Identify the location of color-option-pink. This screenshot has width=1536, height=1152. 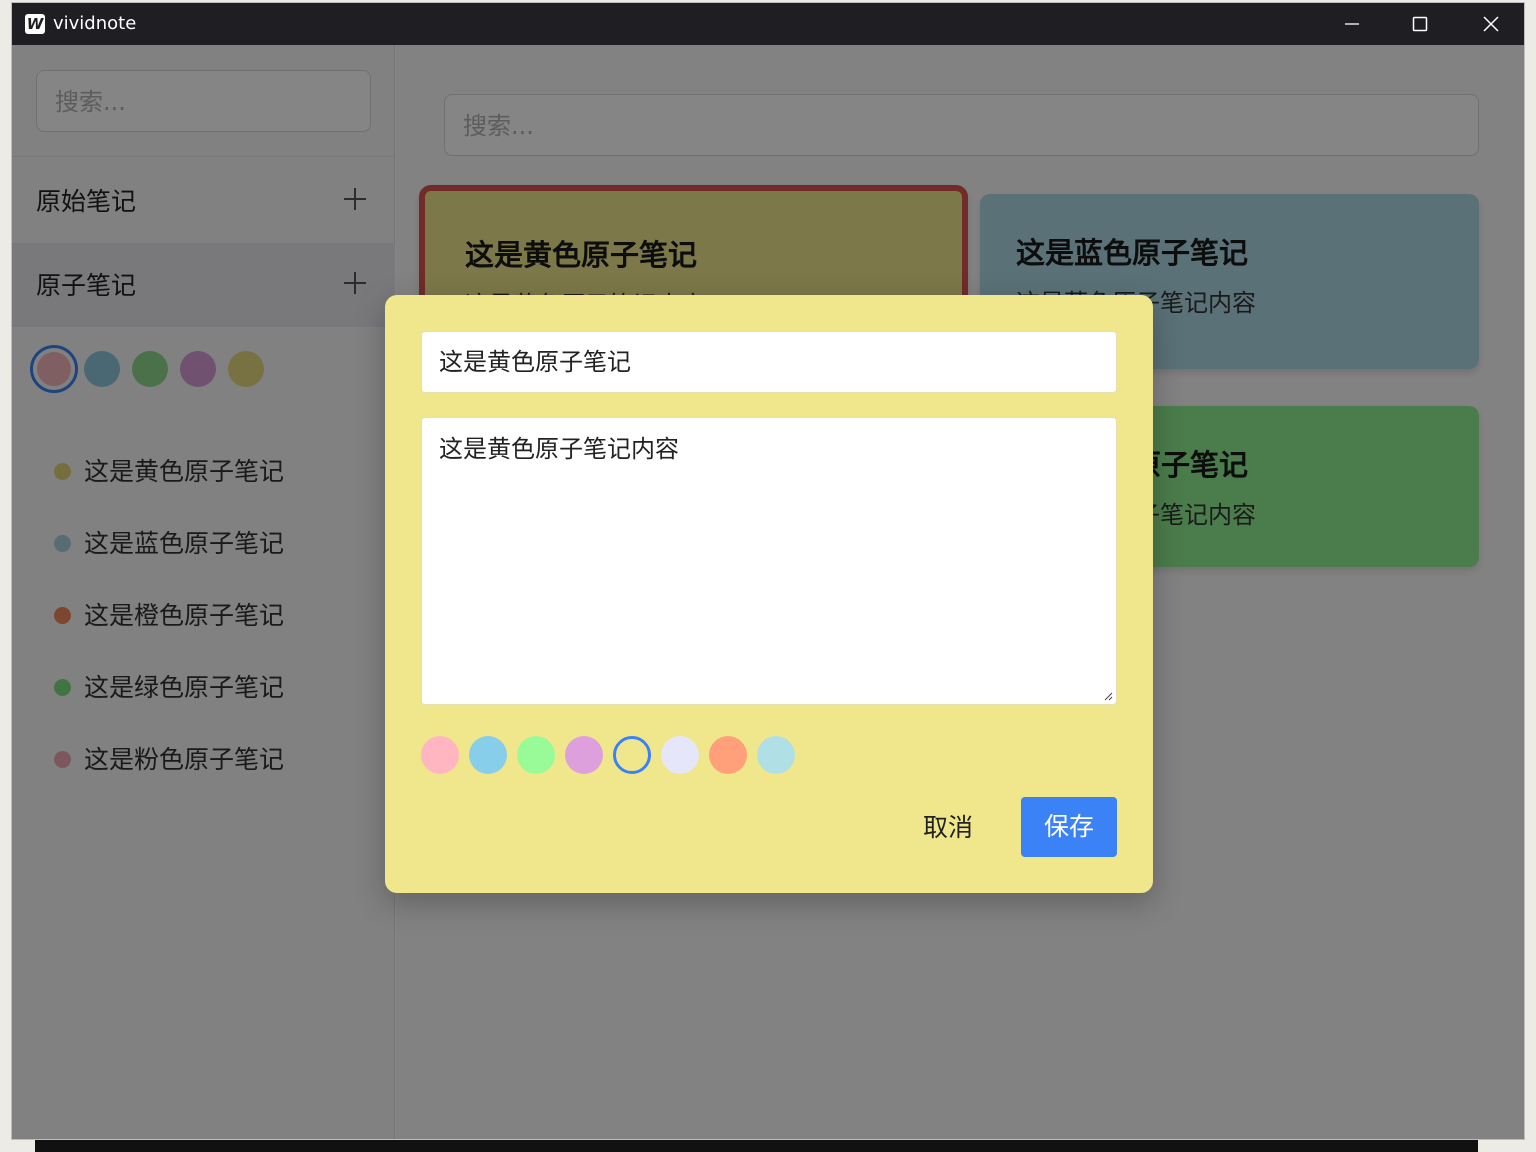
(440, 755).